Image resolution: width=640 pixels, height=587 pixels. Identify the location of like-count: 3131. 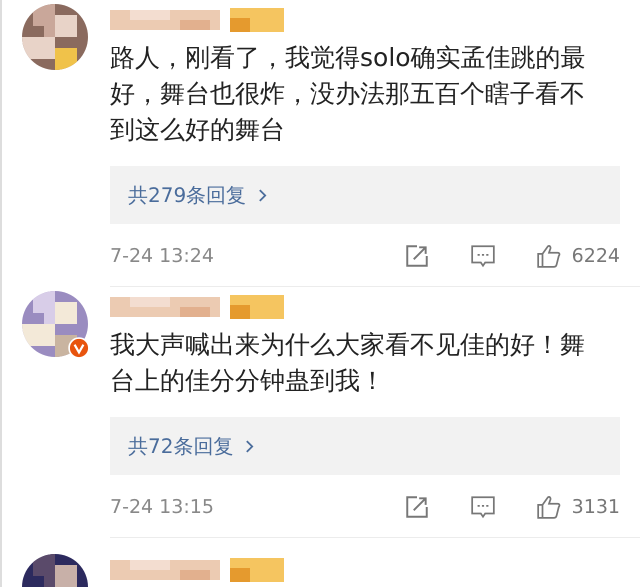
(596, 507).